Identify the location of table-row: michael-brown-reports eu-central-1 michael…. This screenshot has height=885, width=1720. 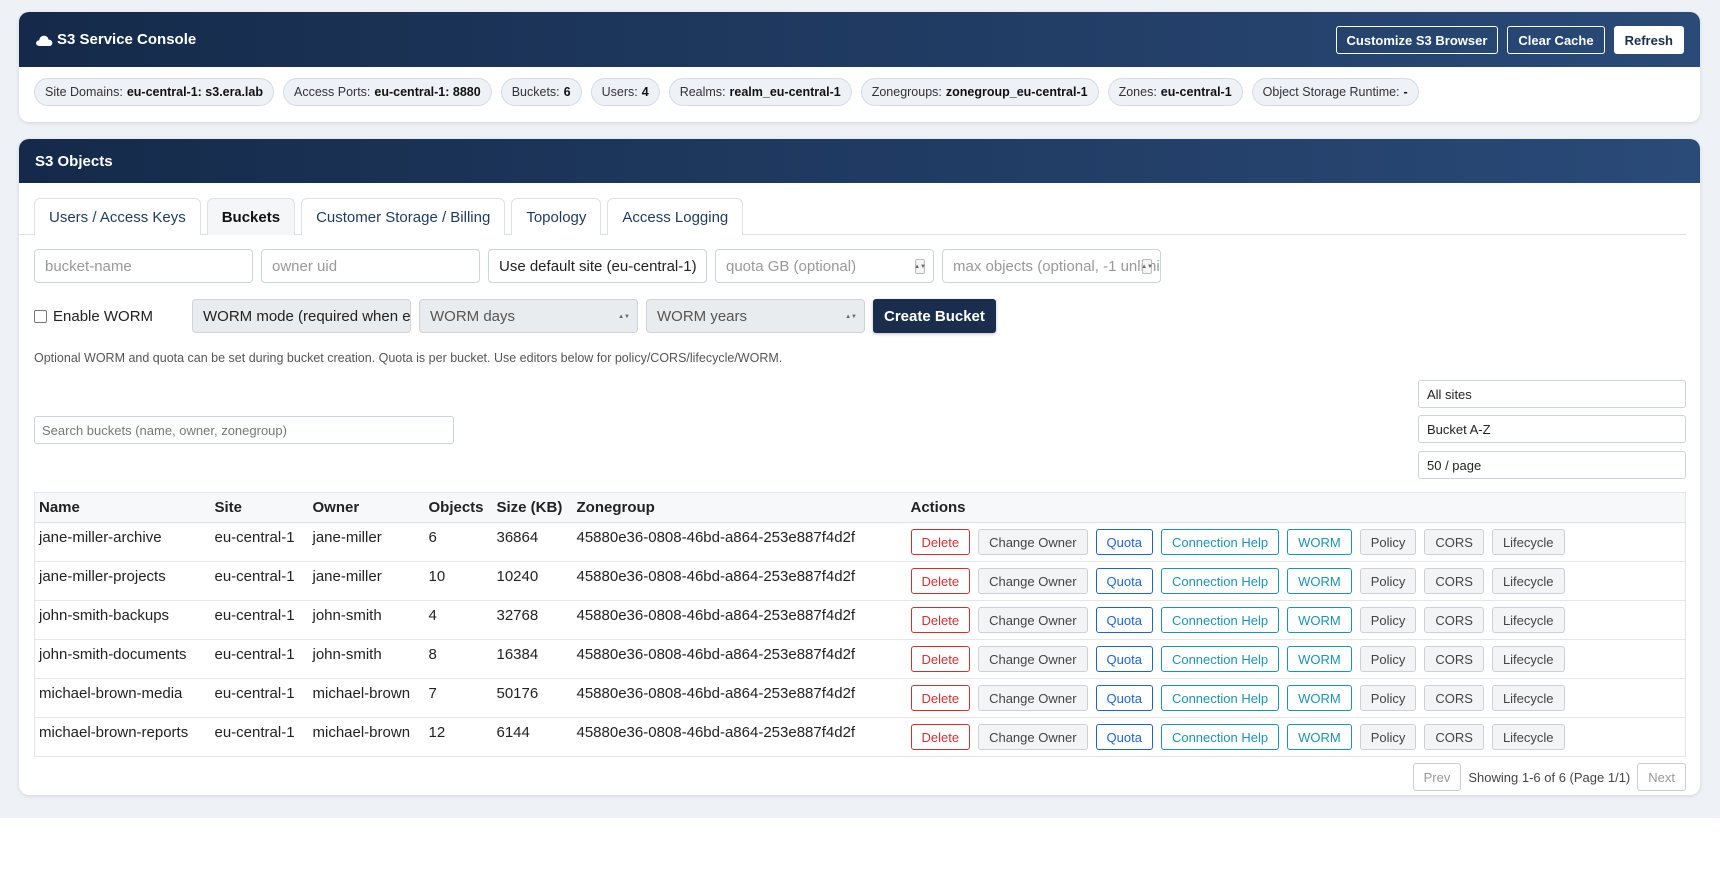
(860, 737).